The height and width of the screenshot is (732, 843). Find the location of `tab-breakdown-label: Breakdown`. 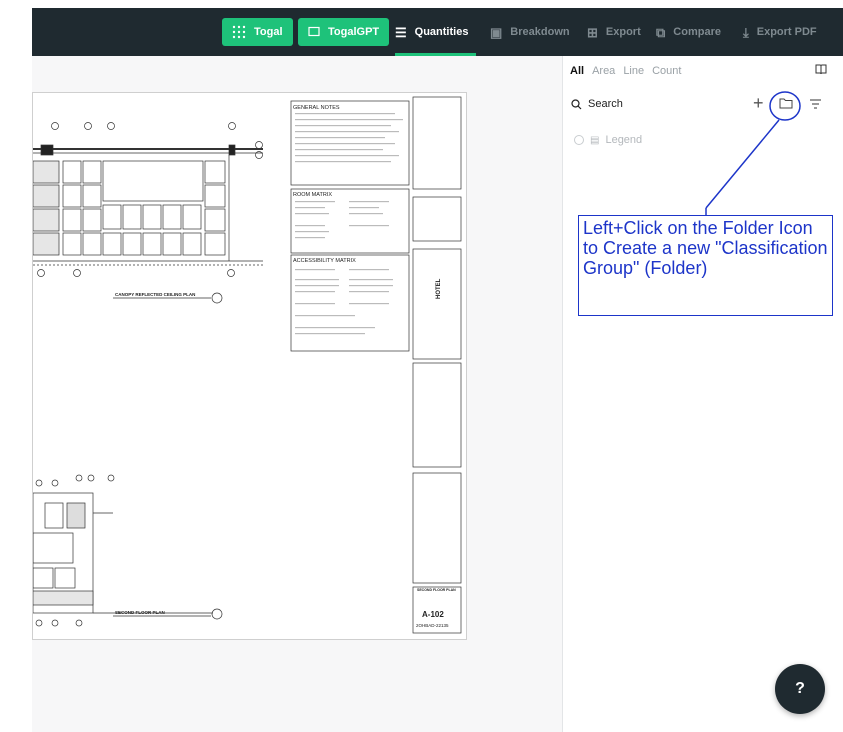

tab-breakdown-label: Breakdown is located at coordinates (539, 32).